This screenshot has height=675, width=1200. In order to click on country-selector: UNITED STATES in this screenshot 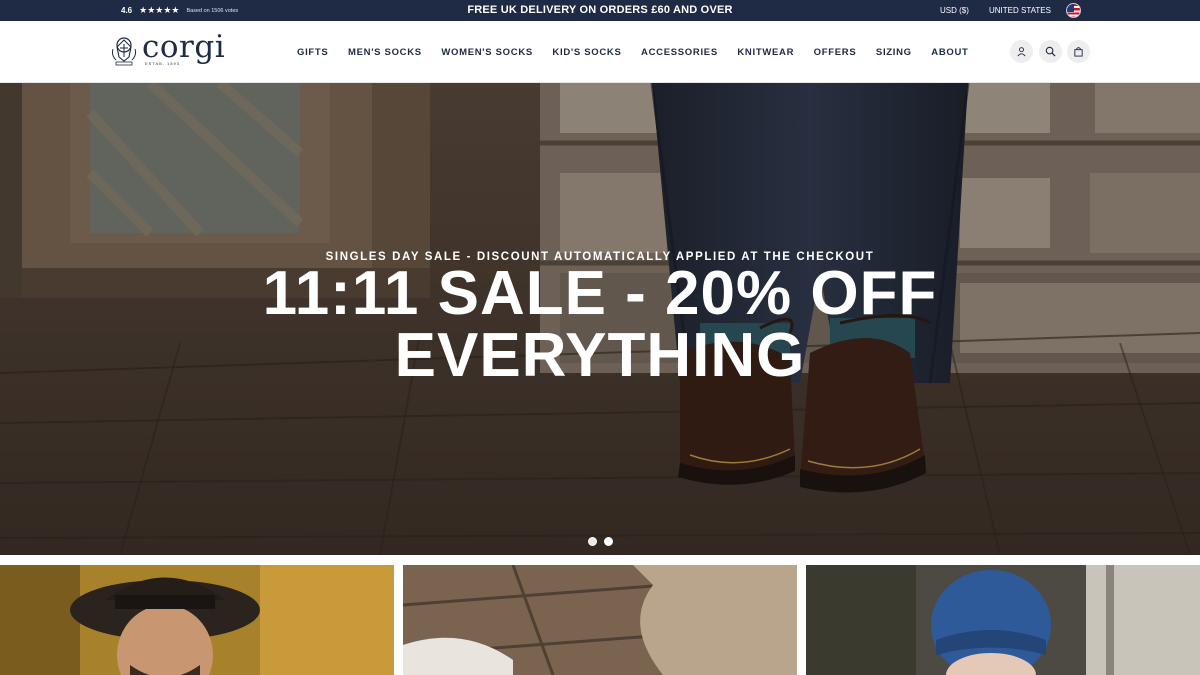, I will do `click(1020, 10)`.